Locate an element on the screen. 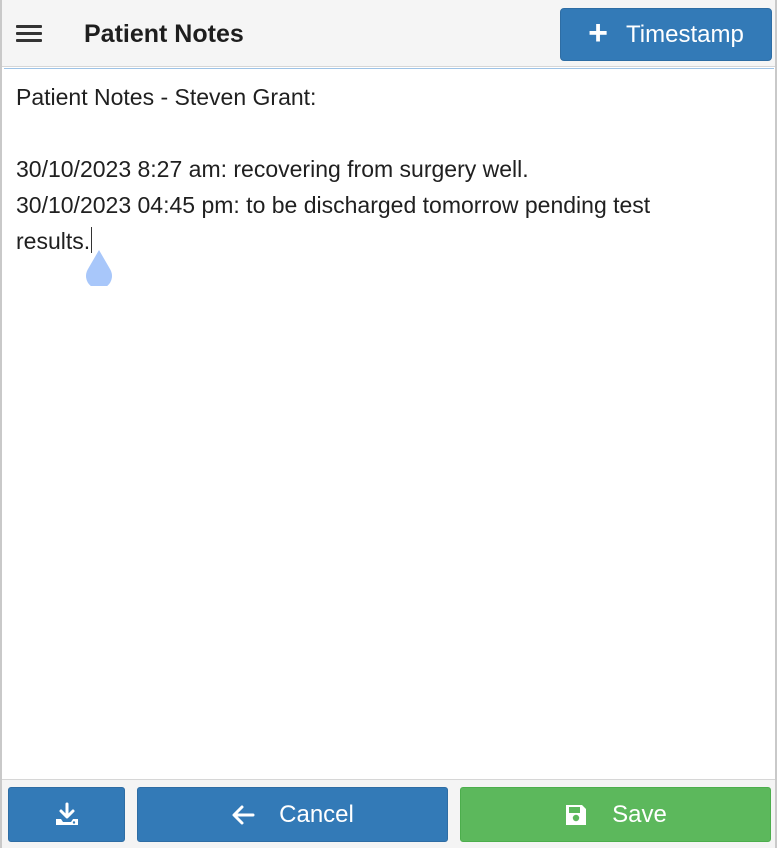 The width and height of the screenshot is (777, 848). footer-bar: Cancel Save is located at coordinates (388, 813).